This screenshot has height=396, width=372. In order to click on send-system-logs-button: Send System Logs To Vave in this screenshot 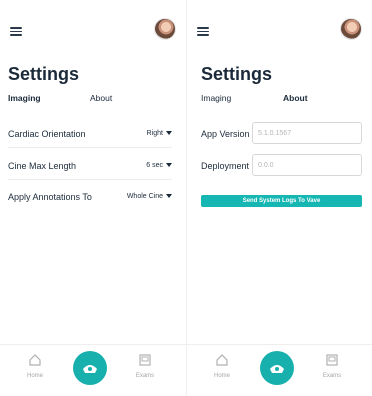, I will do `click(281, 201)`.